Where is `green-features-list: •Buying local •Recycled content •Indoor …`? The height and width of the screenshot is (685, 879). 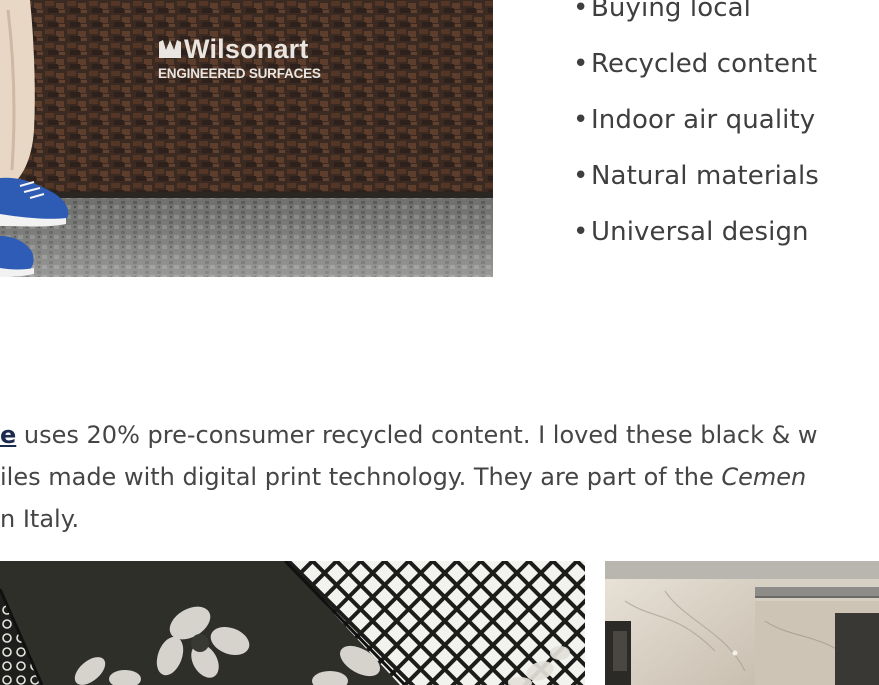 green-features-list: •Buying local •Recycled content •Indoor … is located at coordinates (696, 130).